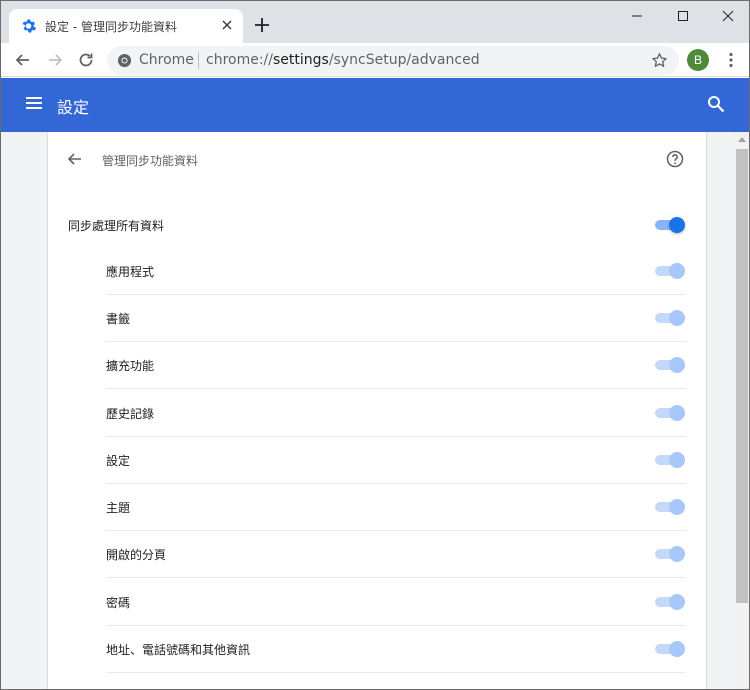  Describe the element at coordinates (262, 25) in the screenshot. I see `new-tab-icon` at that location.